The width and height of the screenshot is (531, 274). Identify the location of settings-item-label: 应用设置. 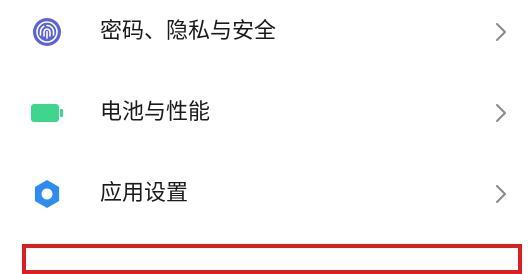
(144, 193).